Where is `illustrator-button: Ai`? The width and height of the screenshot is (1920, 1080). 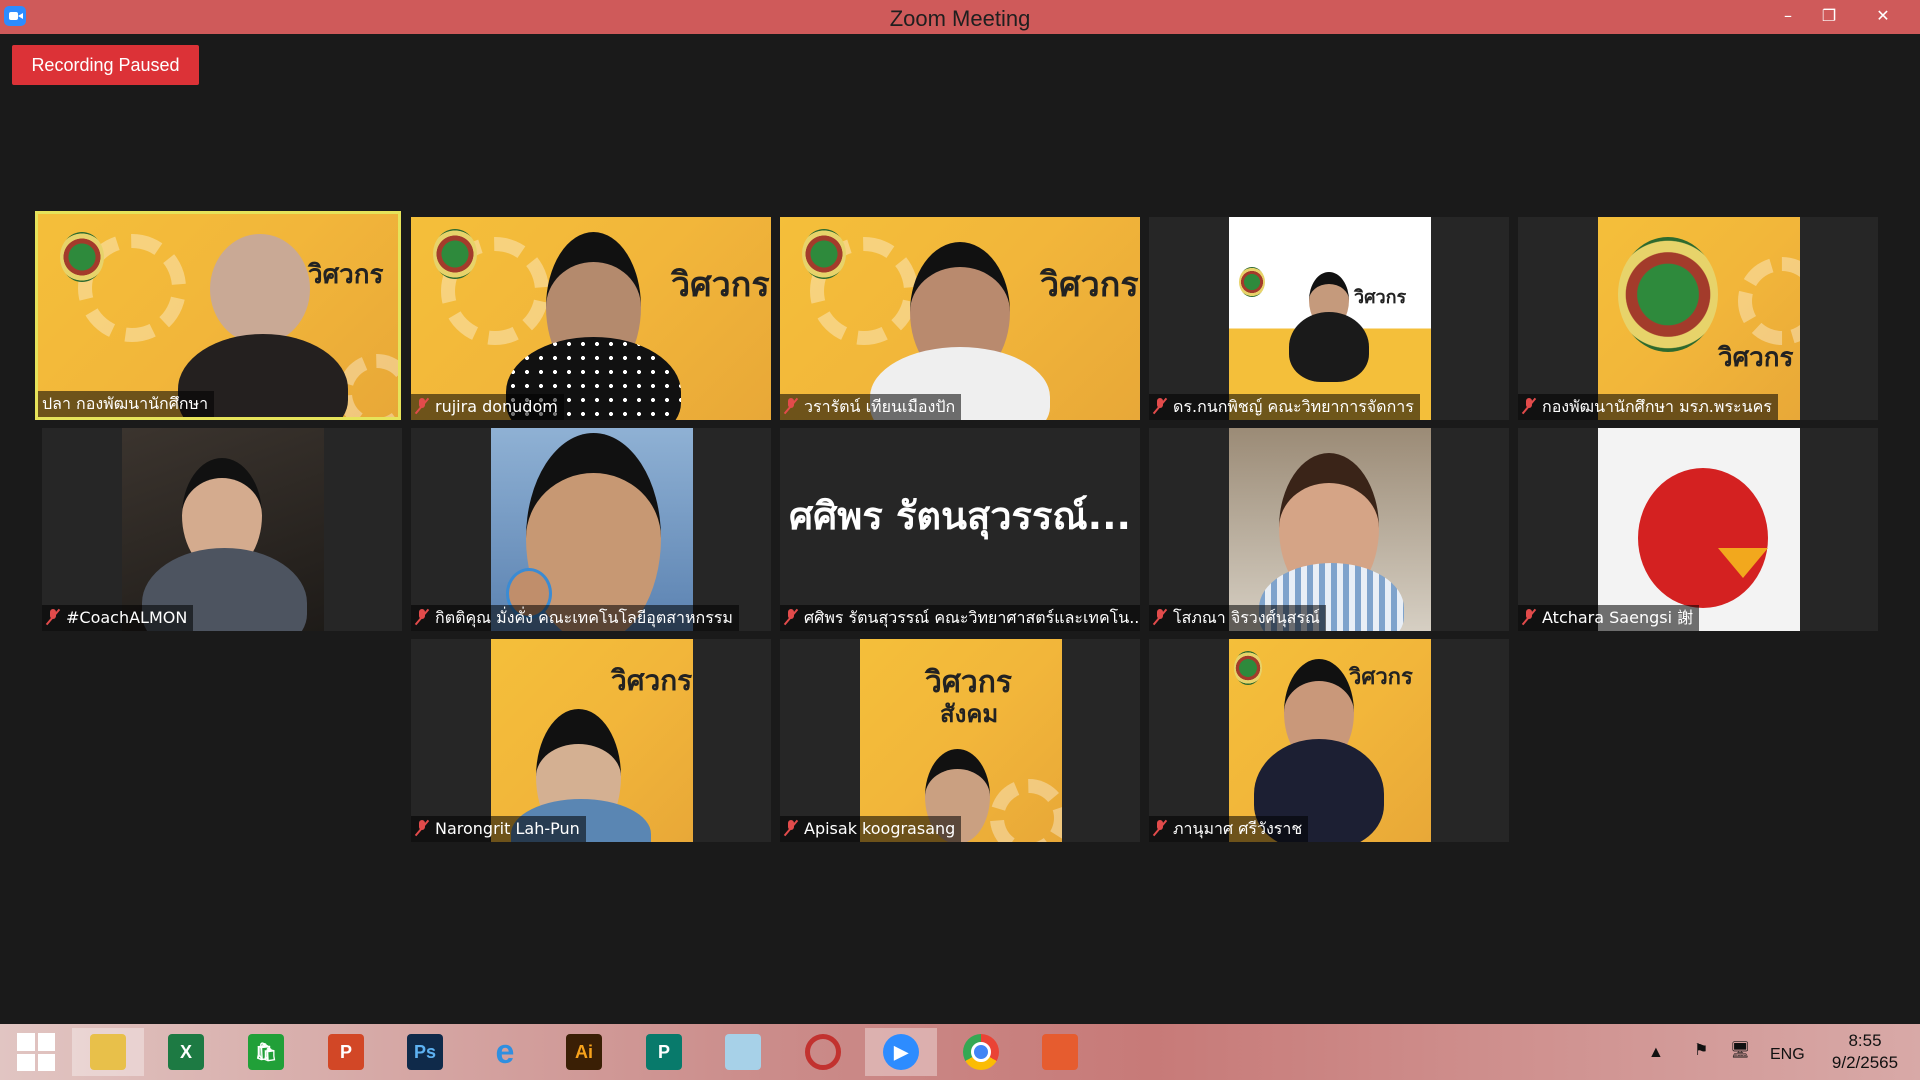
illustrator-button: Ai is located at coordinates (584, 1052).